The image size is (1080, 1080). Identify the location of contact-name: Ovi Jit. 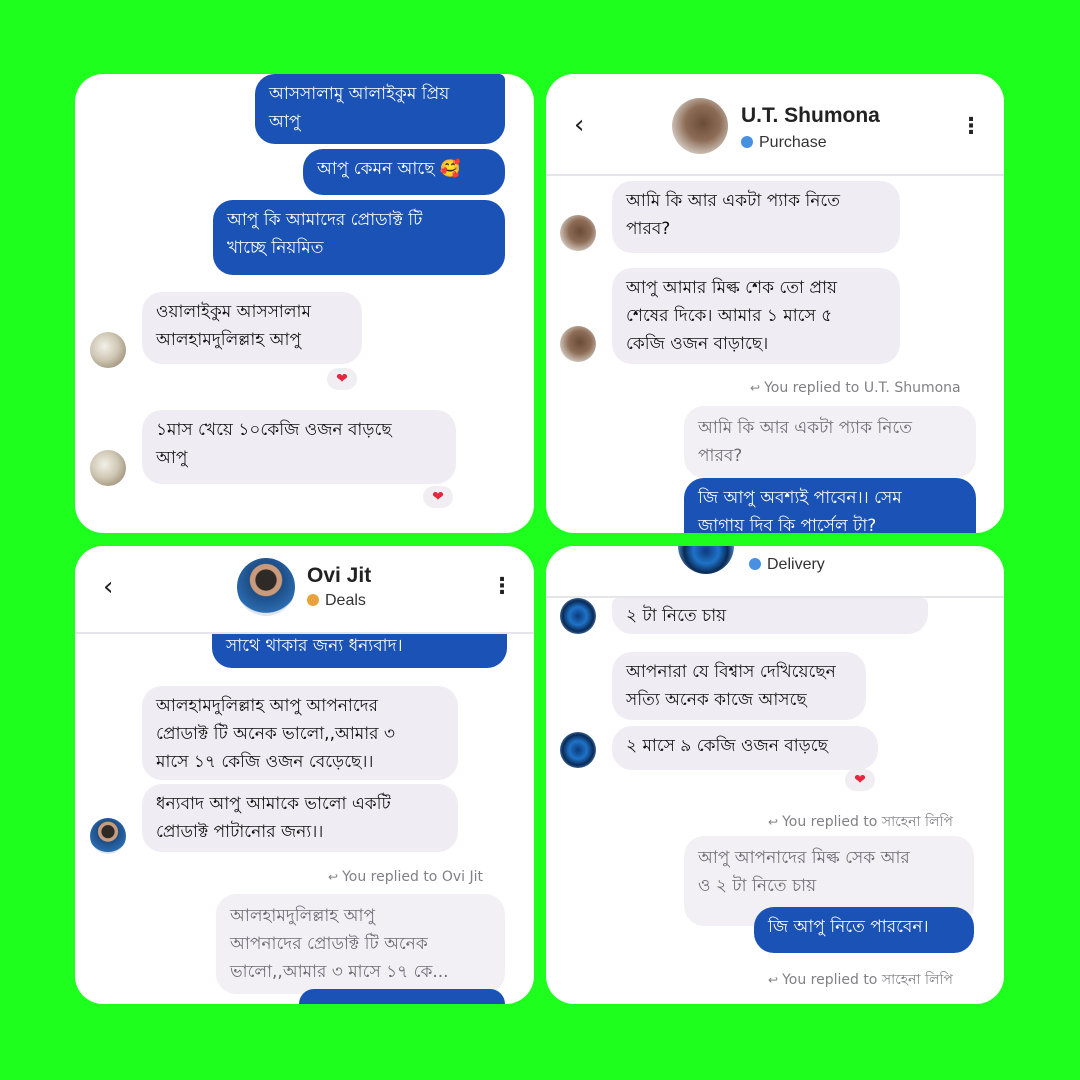
(339, 575).